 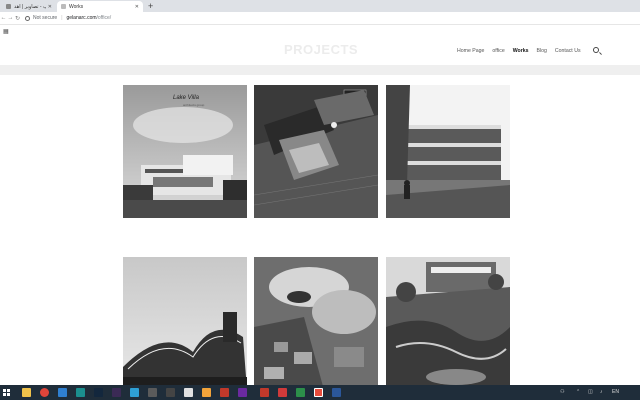 I want to click on forward-icon: →, so click(x=10, y=18).